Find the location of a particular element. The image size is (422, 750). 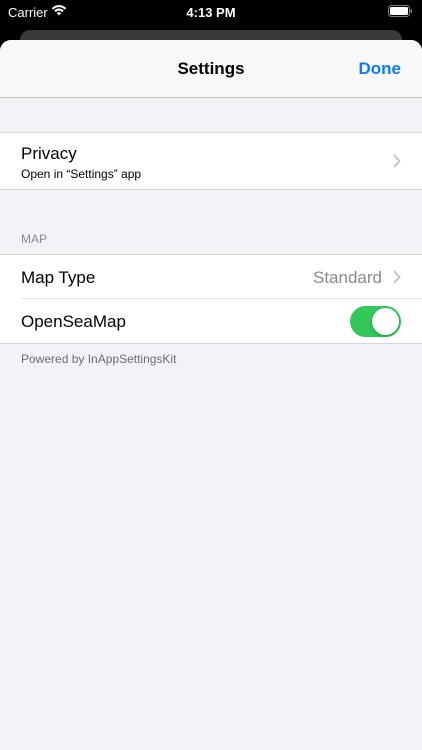

privacy-title: Privacy is located at coordinates (49, 153).